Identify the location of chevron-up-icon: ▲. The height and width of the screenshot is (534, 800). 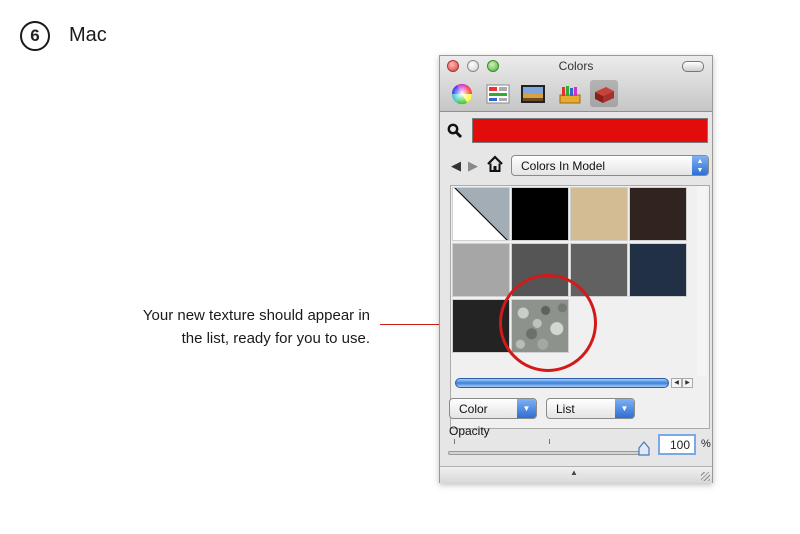
(574, 472).